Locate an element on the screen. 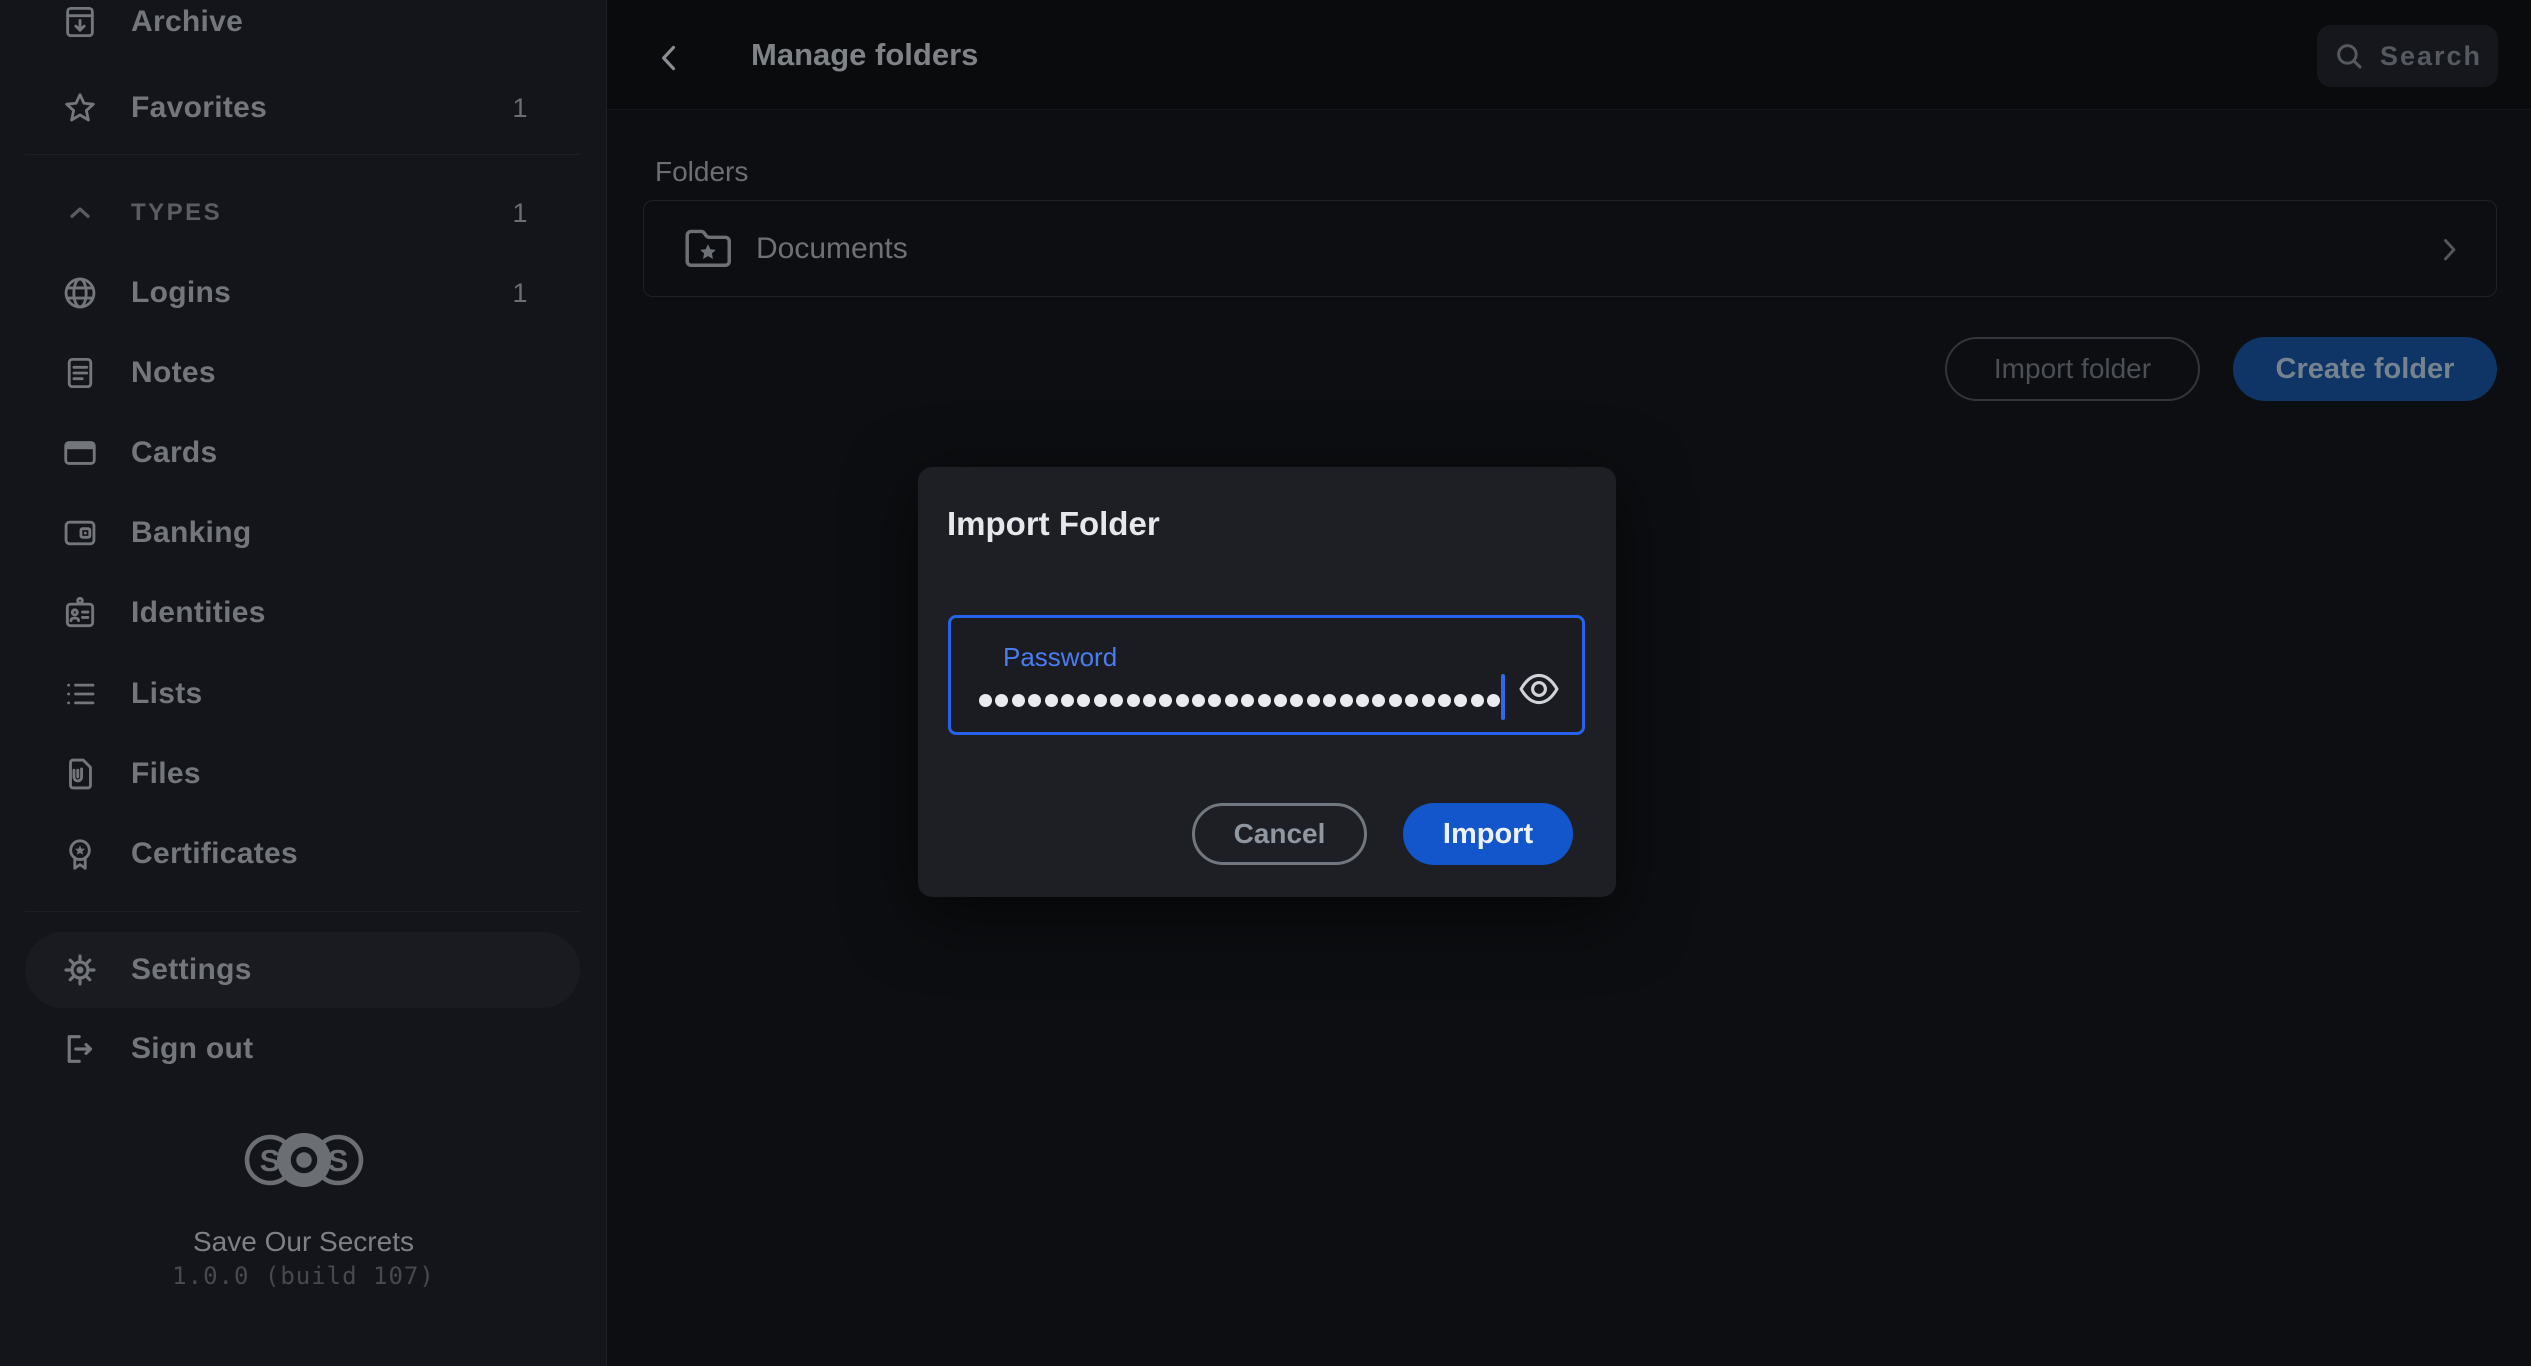 The width and height of the screenshot is (2531, 1366). create-folder-button: Create folder is located at coordinates (2365, 369).